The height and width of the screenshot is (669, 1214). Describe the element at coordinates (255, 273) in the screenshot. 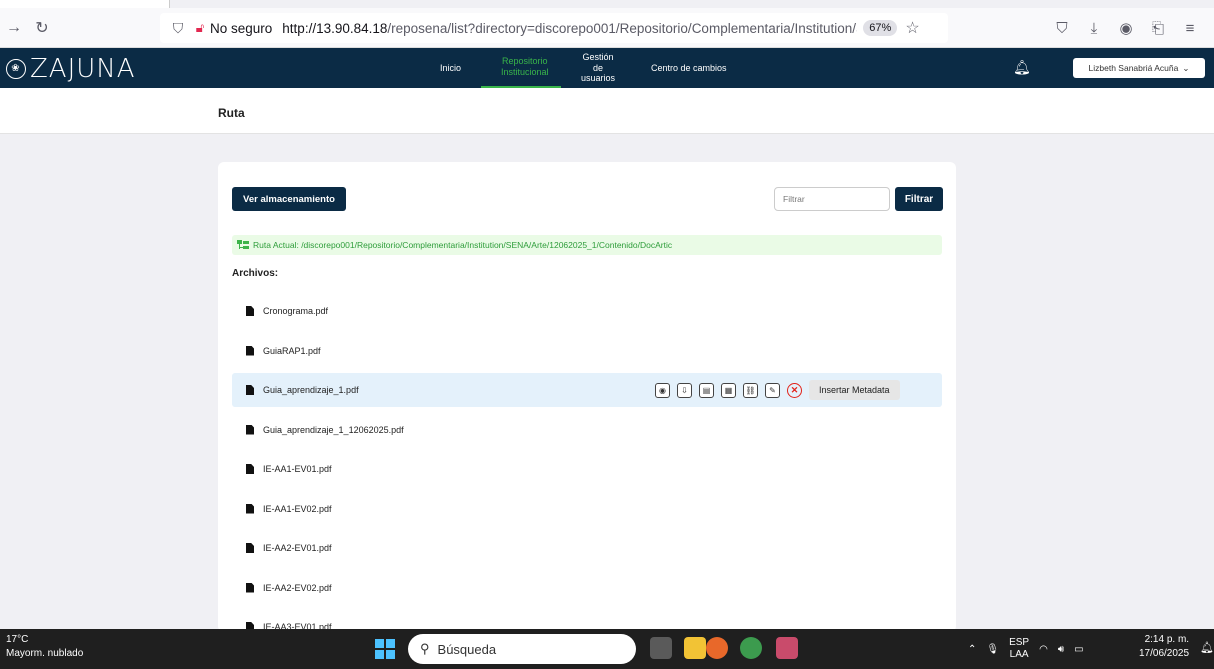

I see `files-heading: Archivos:` at that location.